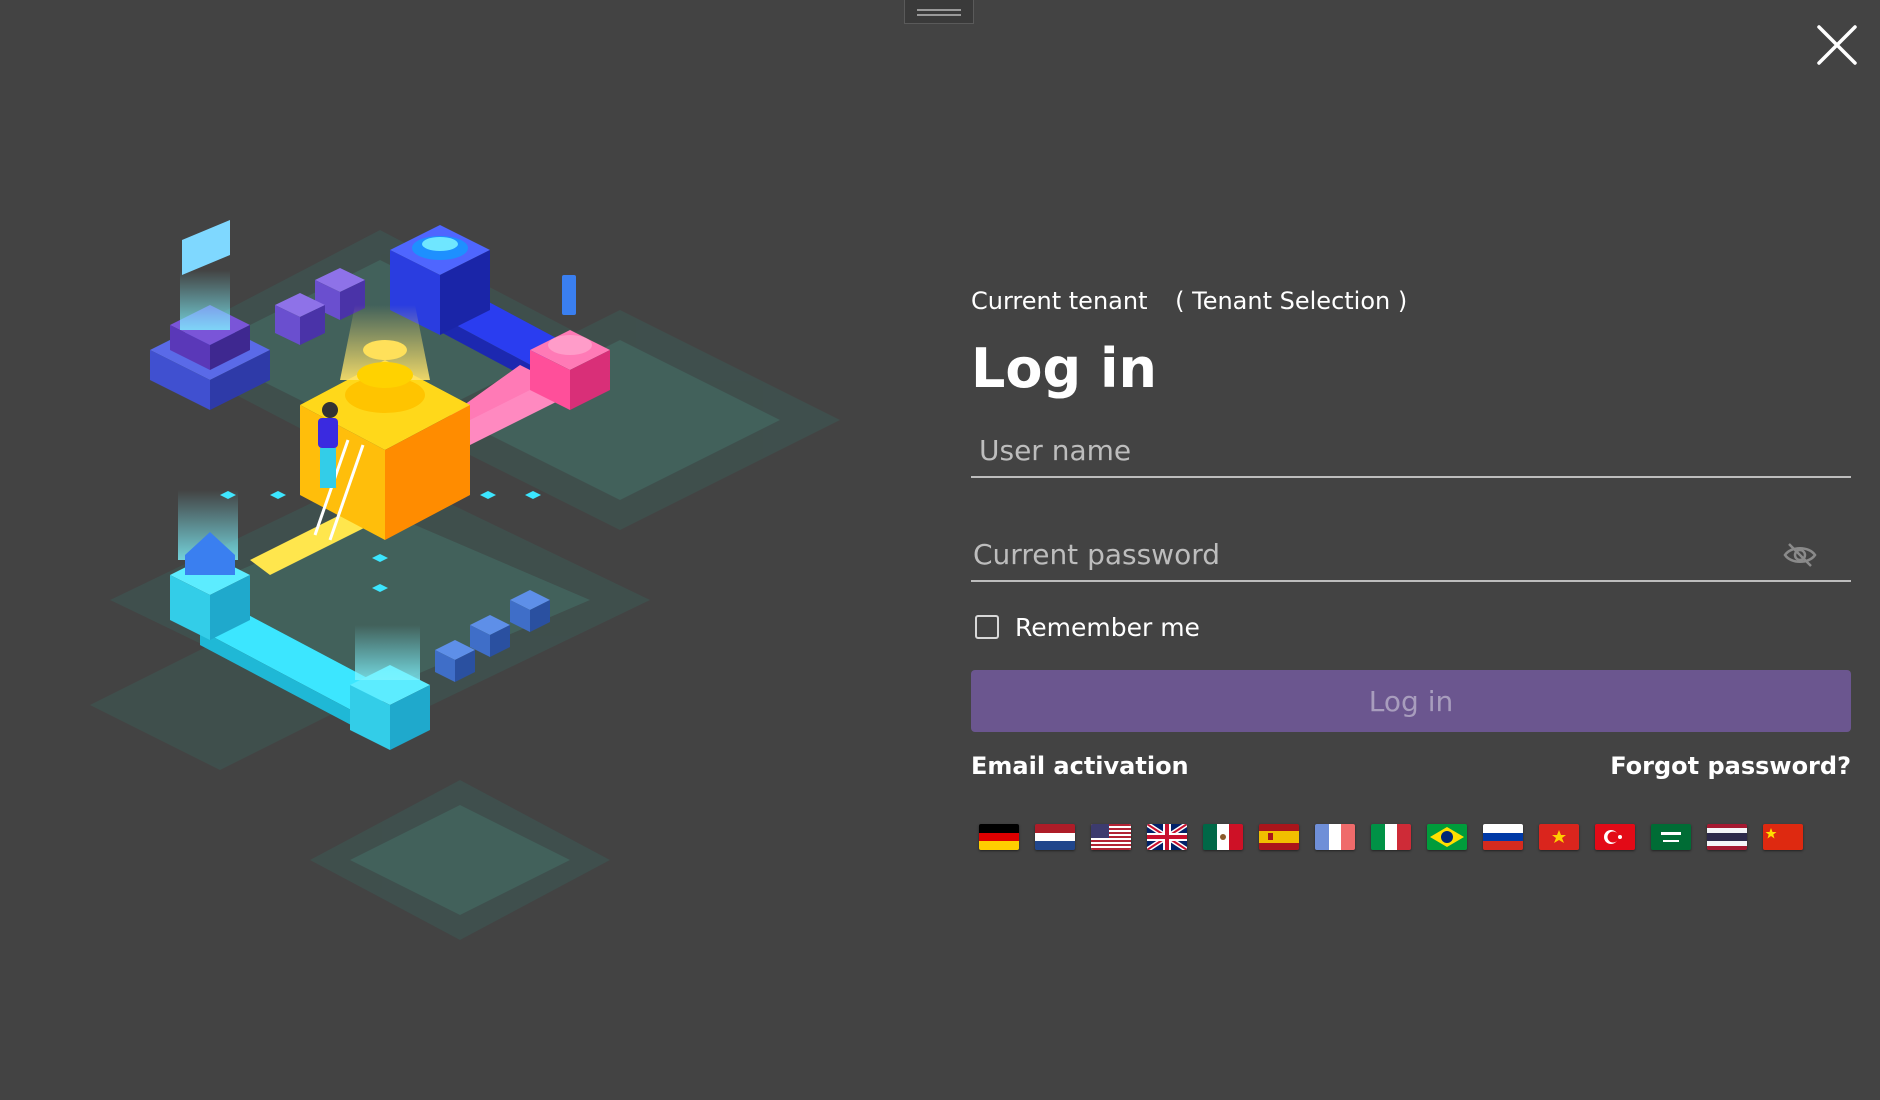 The height and width of the screenshot is (1100, 1880). I want to click on flag-nl-icon, so click(1055, 837).